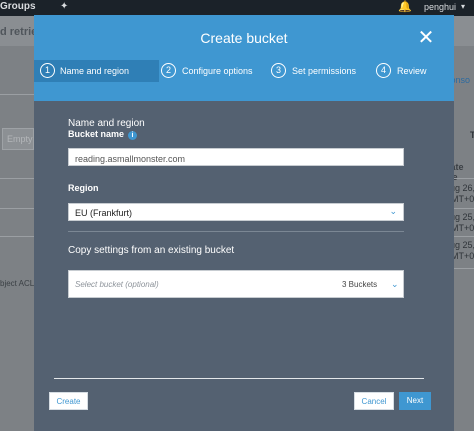  Describe the element at coordinates (360, 284) in the screenshot. I see `bucket-count: 3 Buckets` at that location.